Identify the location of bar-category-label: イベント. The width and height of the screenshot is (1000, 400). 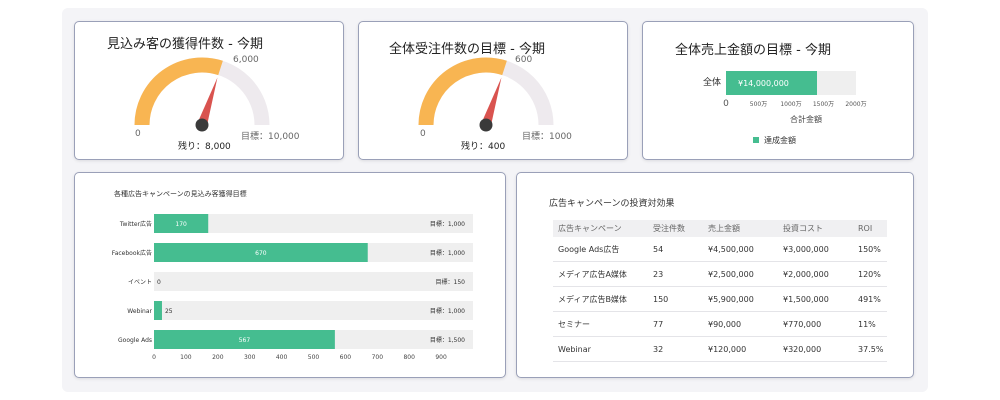
(140, 282).